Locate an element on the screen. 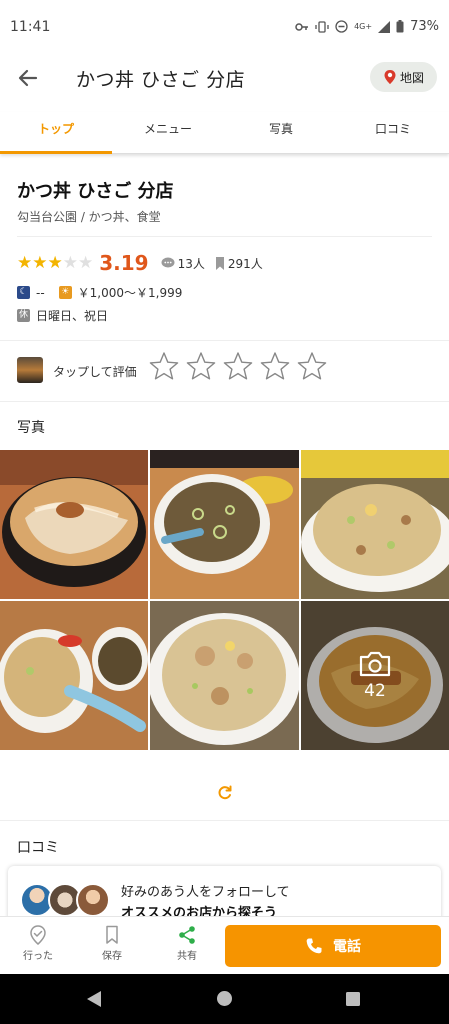  page-title: かつ丼 ひさご 分店 is located at coordinates (161, 80).